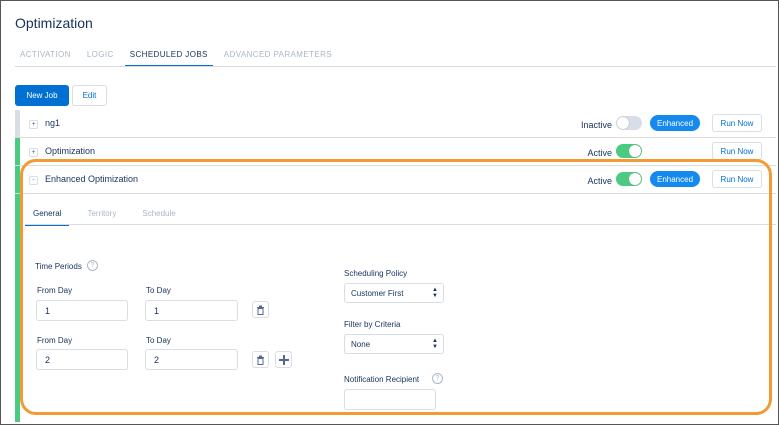 The height and width of the screenshot is (425, 779). Describe the element at coordinates (395, 152) in the screenshot. I see `job-row-optimization: + Optimization Active Run Now` at that location.